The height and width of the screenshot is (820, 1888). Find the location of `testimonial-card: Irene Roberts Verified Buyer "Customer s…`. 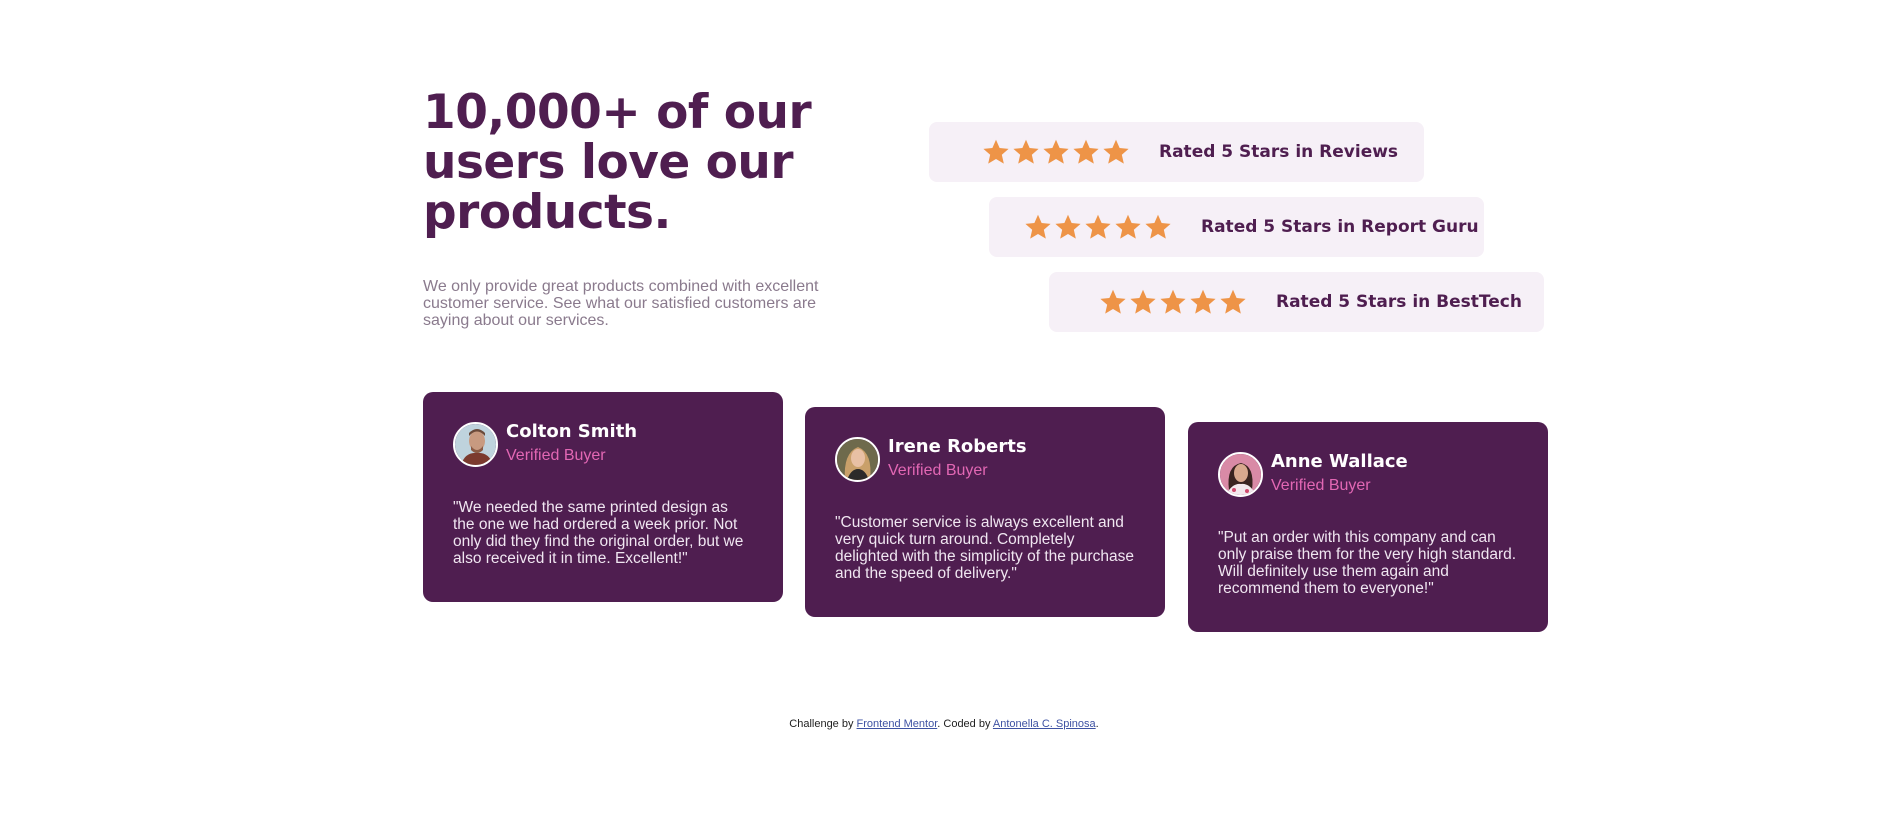

testimonial-card: Irene Roberts Verified Buyer "Customer s… is located at coordinates (985, 512).